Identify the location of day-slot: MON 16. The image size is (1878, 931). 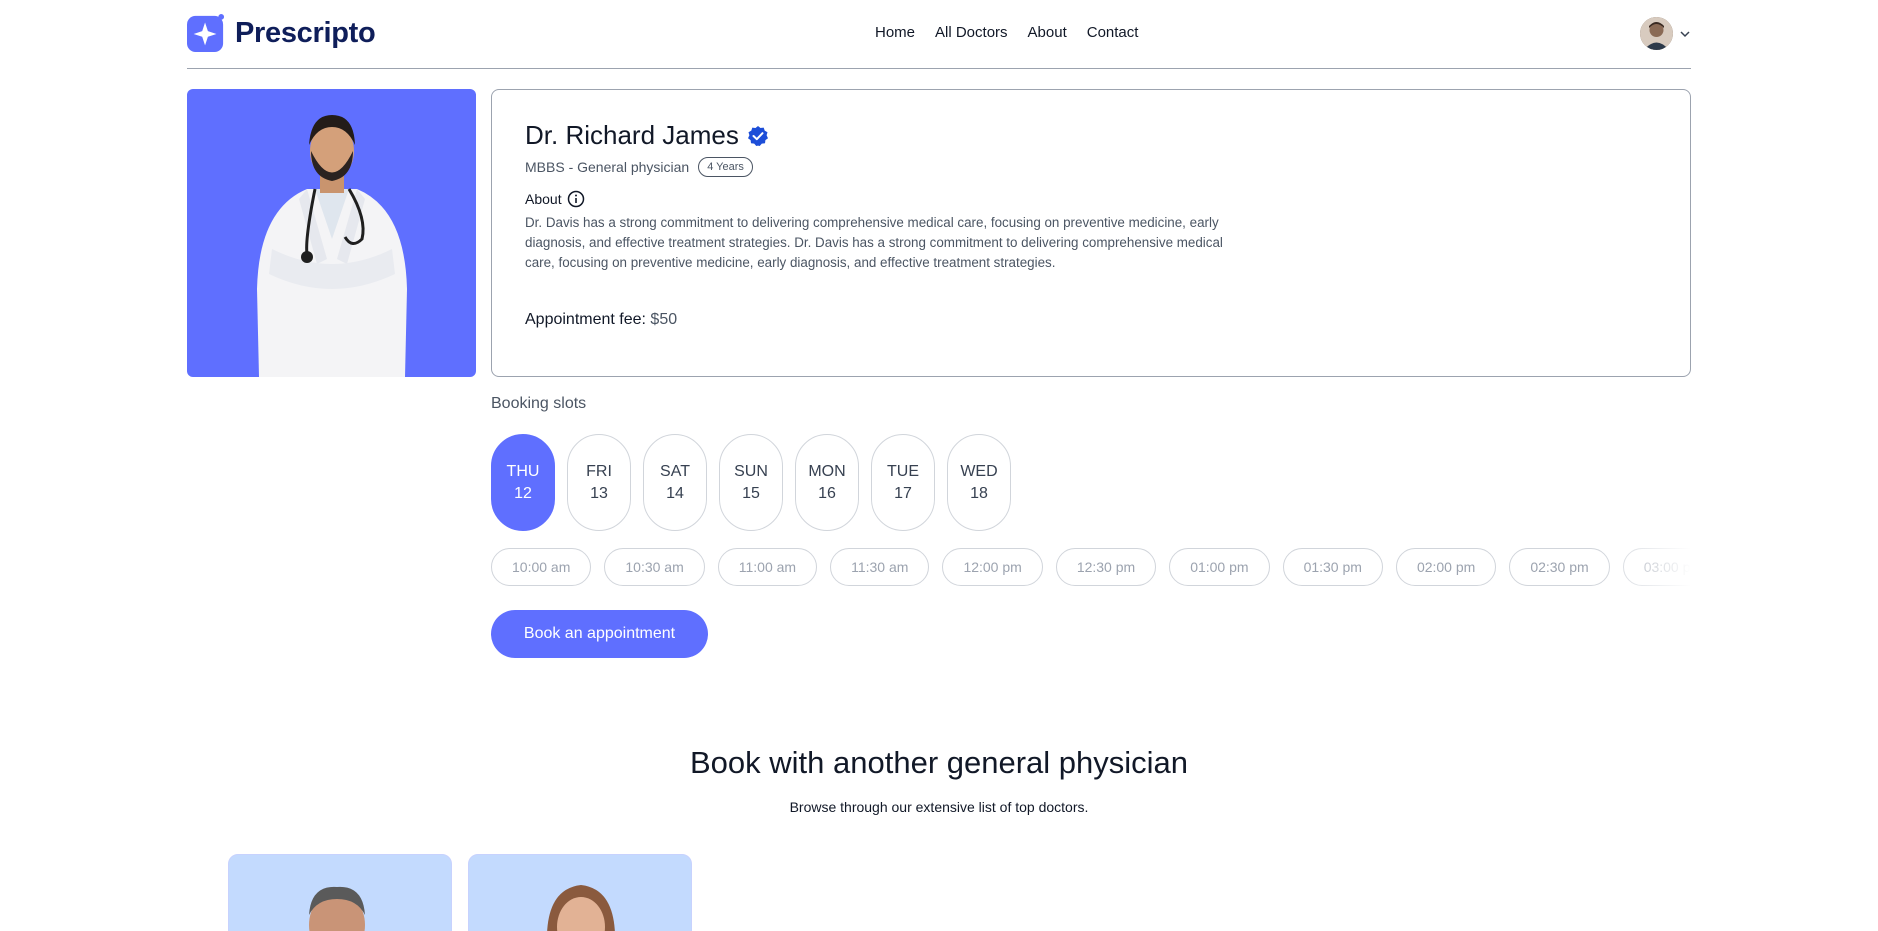
(827, 482).